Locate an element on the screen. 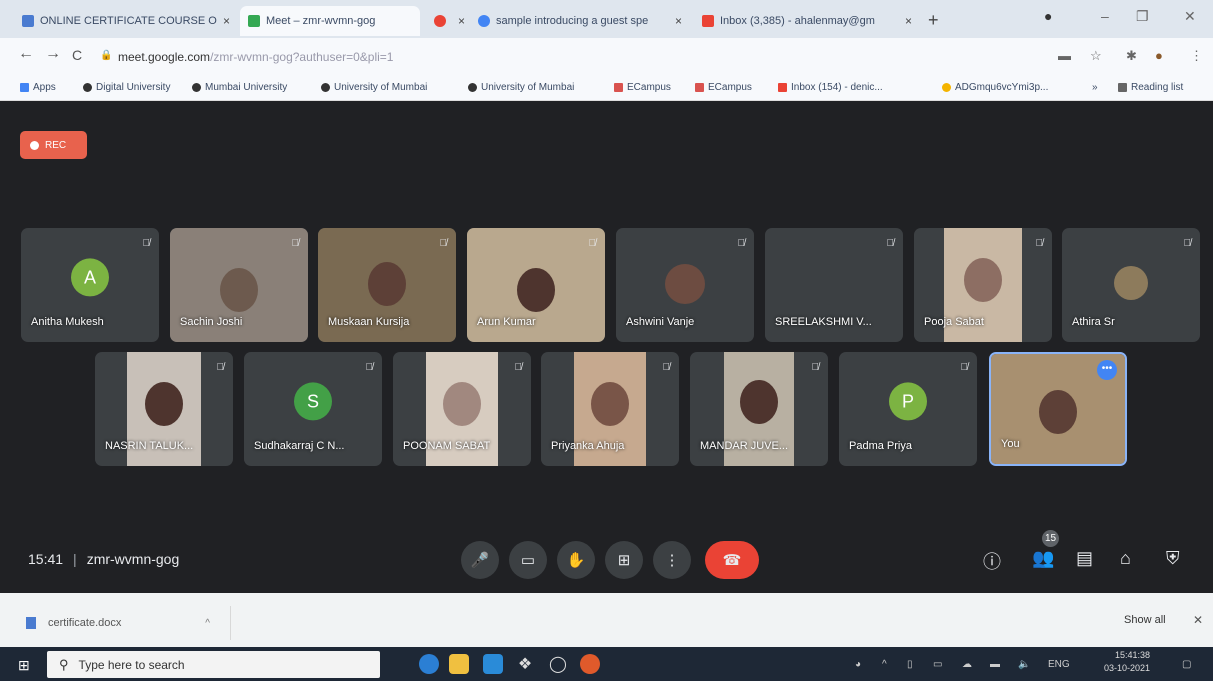 The image size is (1213, 681). participant-name: Arun Kumar is located at coordinates (506, 322).